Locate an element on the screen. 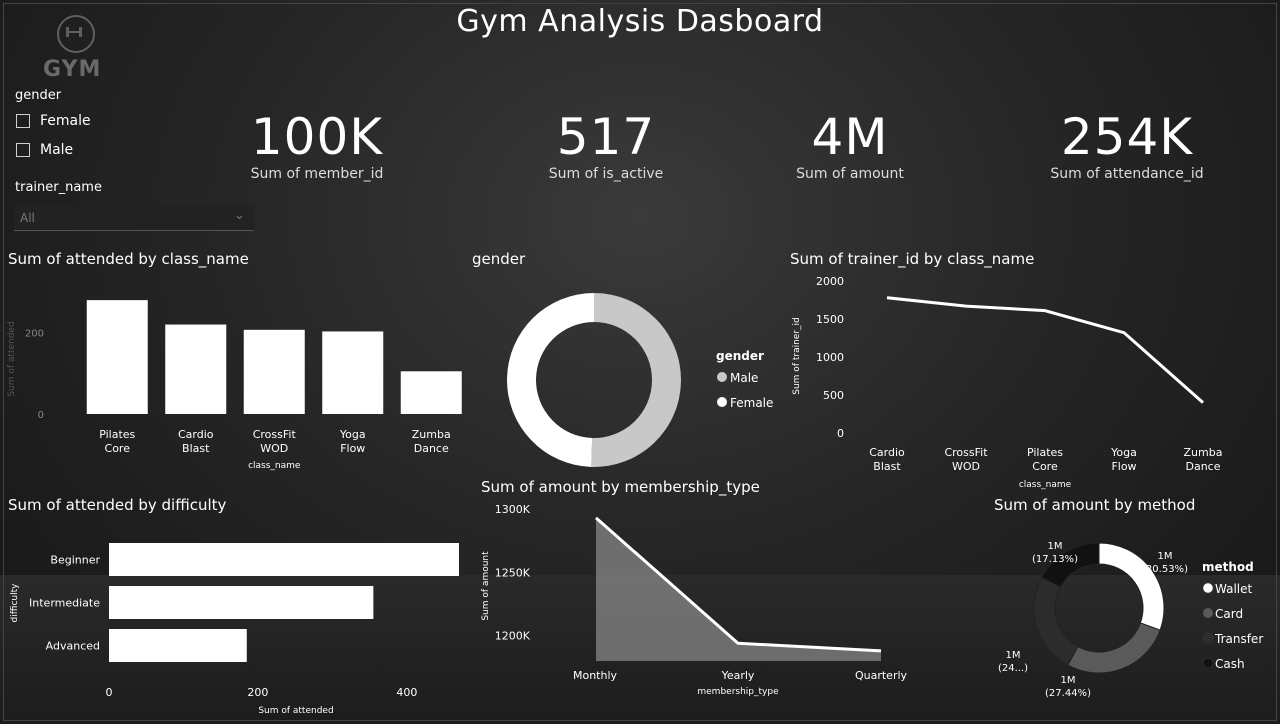  kpi-card-member: 100K Sum of member_id is located at coordinates (317, 145).